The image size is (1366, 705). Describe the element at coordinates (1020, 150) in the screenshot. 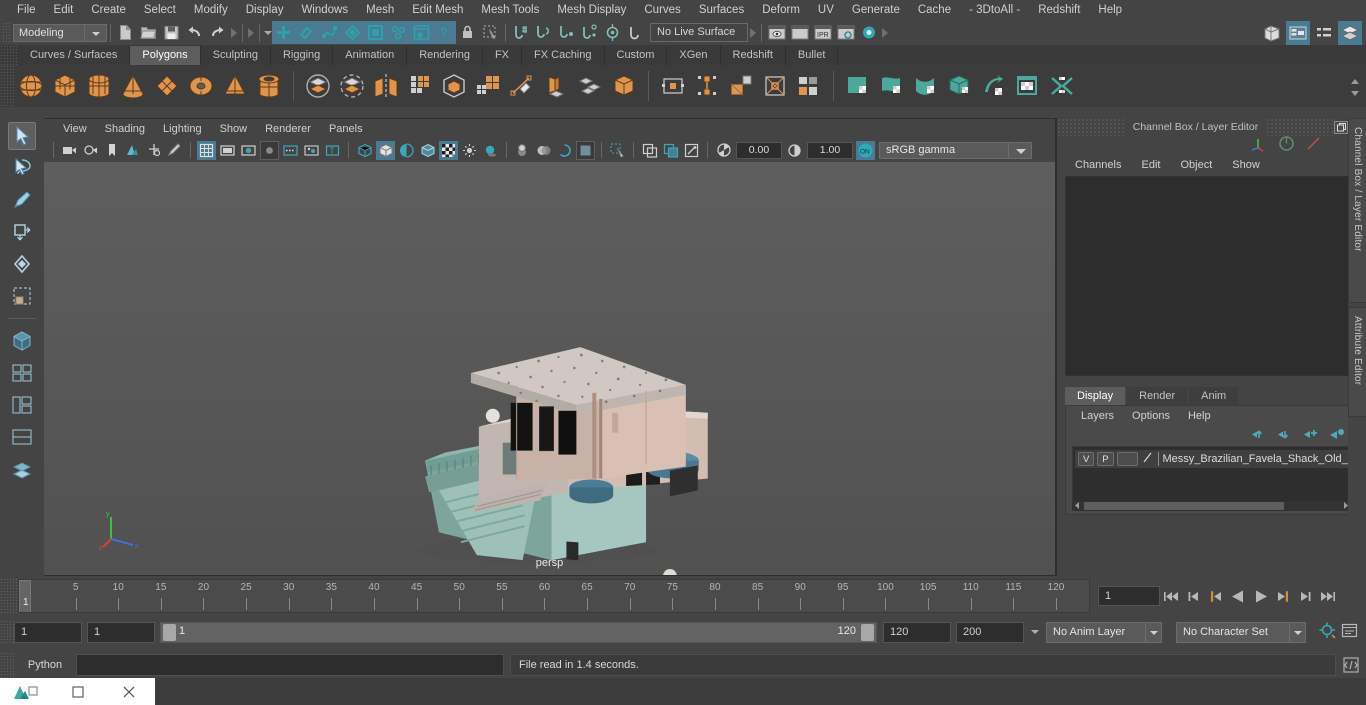

I see `color-profile-chevron-down-icon` at that location.